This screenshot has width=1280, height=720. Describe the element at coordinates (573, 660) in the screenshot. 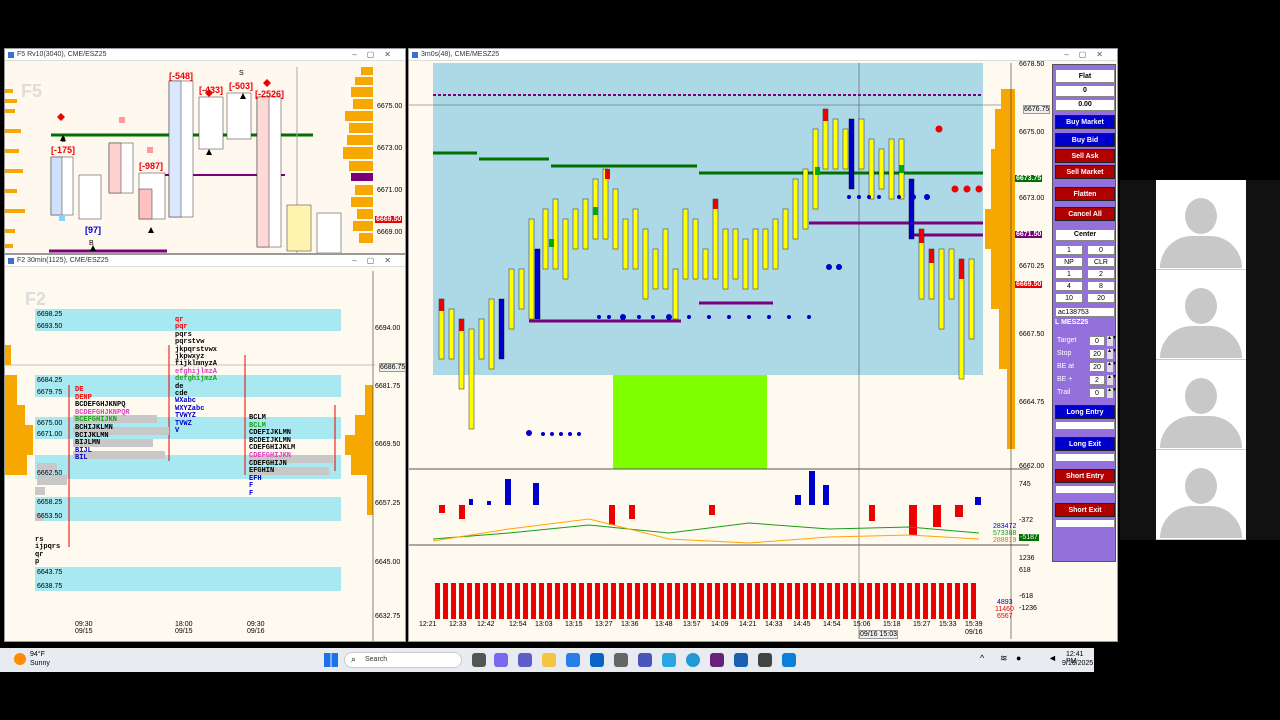

I see `store-icon` at that location.